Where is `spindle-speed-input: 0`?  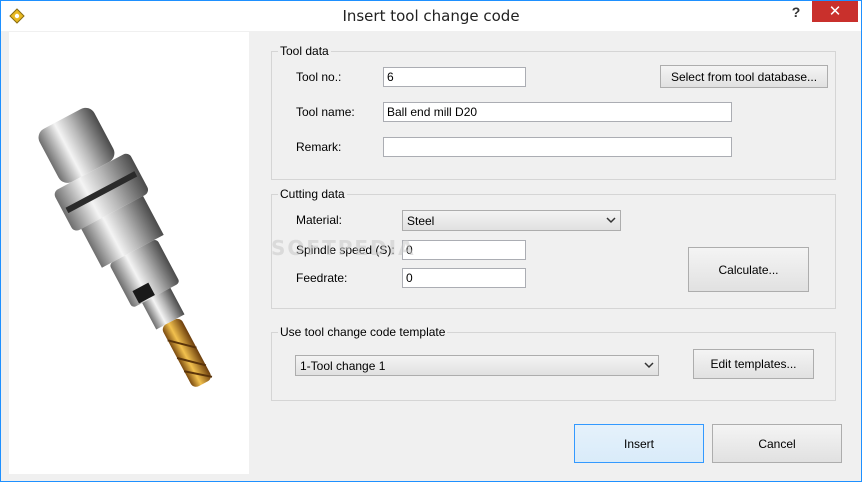 spindle-speed-input: 0 is located at coordinates (464, 250).